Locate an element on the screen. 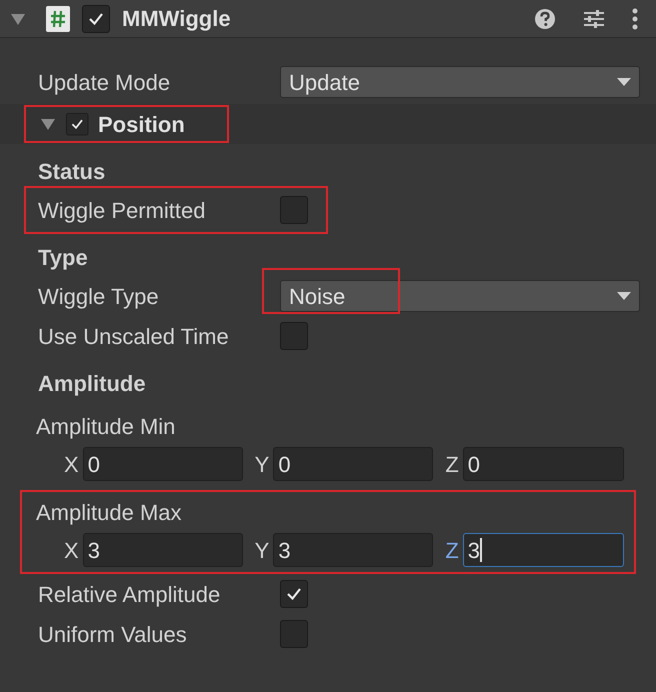 The width and height of the screenshot is (656, 692). more-icon is located at coordinates (635, 19).